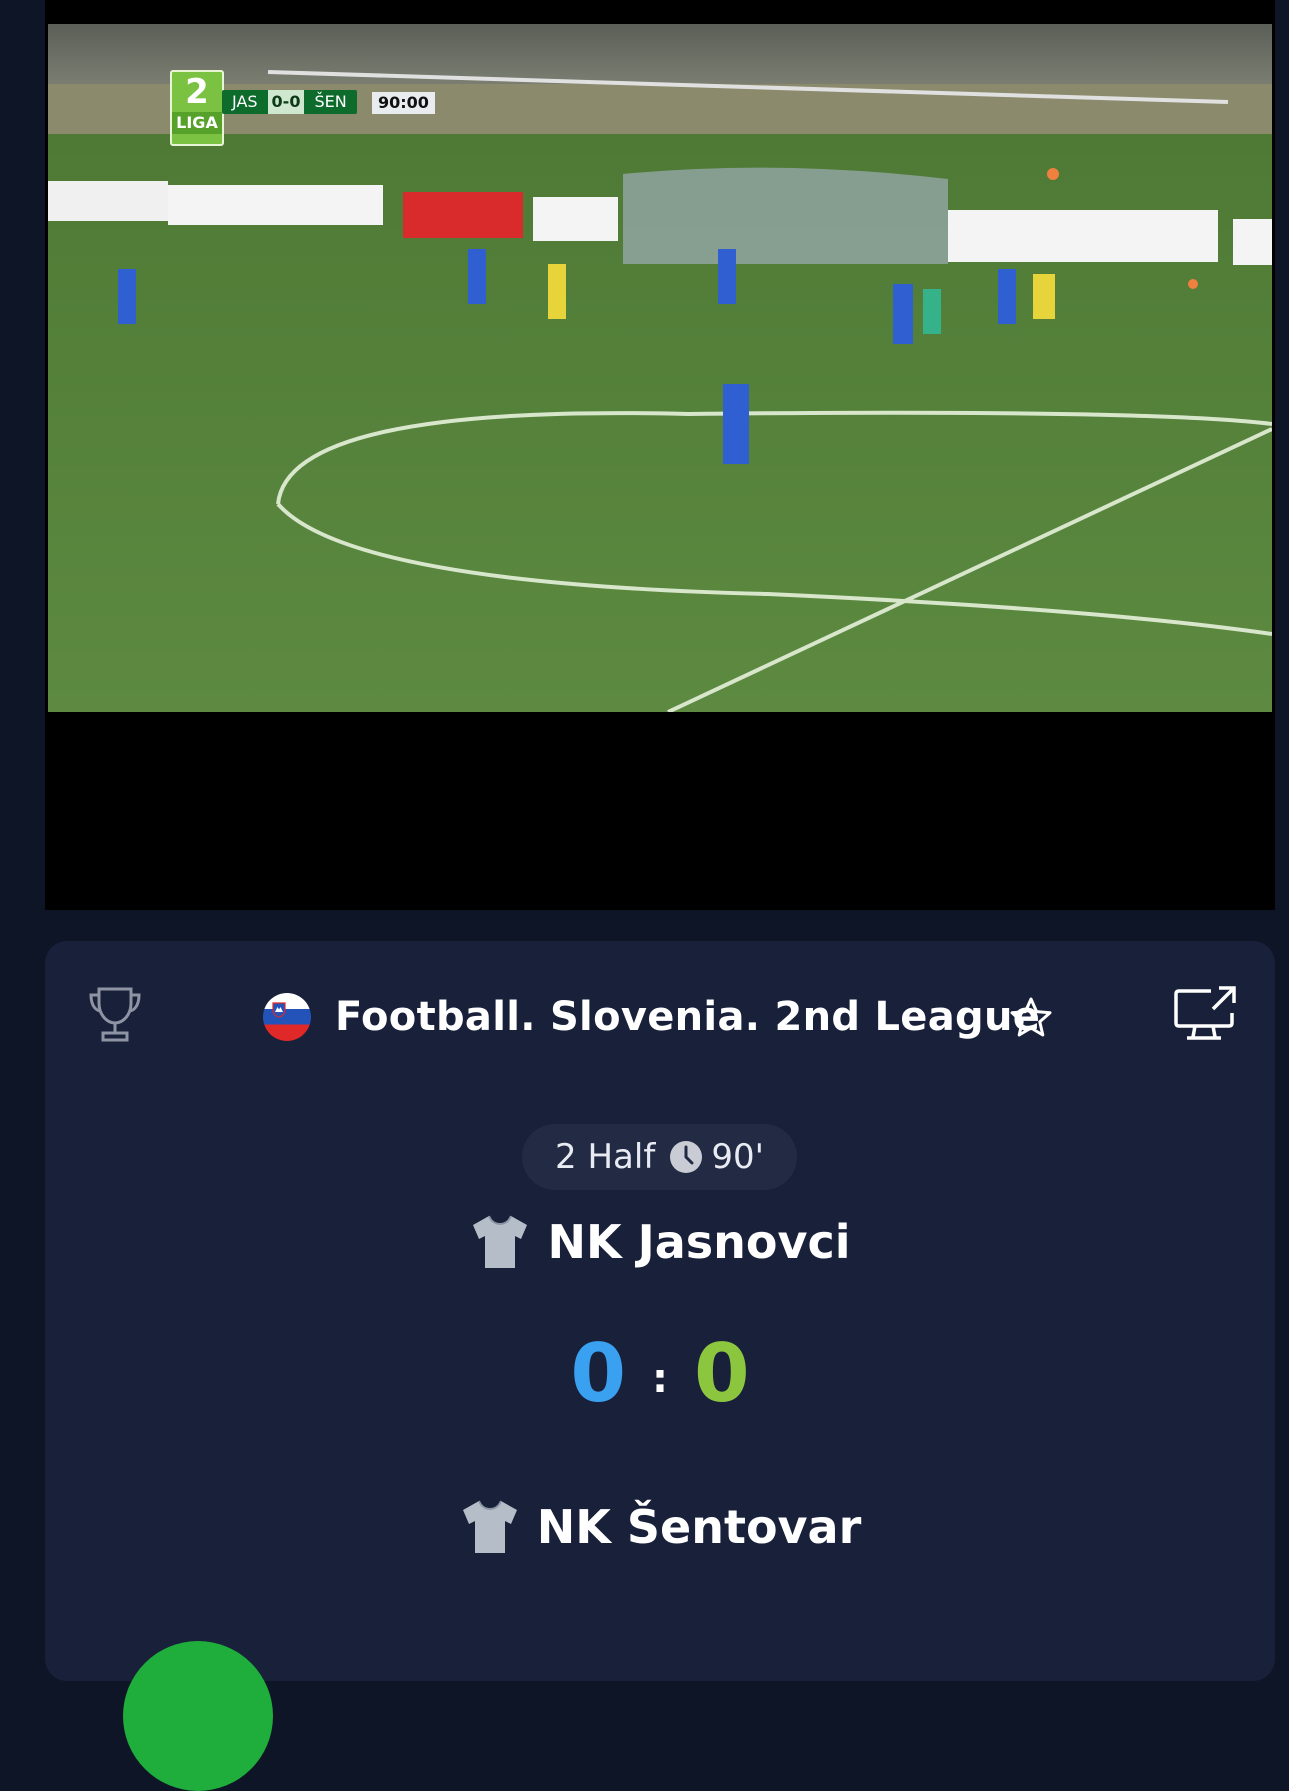 Image resolution: width=1289 pixels, height=1791 pixels. I want to click on away-team-name: NK Šentovar, so click(699, 1527).